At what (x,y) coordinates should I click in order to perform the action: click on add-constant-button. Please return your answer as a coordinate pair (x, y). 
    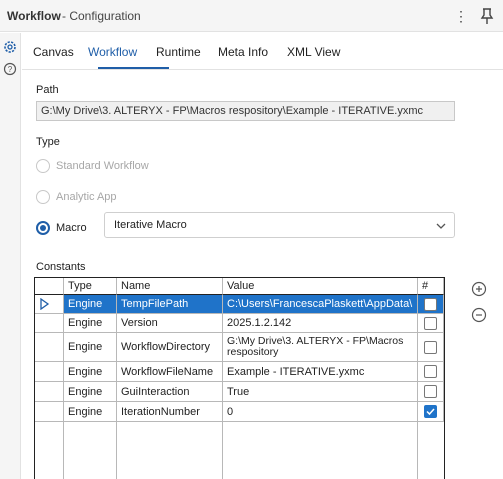
    Looking at the image, I should click on (479, 289).